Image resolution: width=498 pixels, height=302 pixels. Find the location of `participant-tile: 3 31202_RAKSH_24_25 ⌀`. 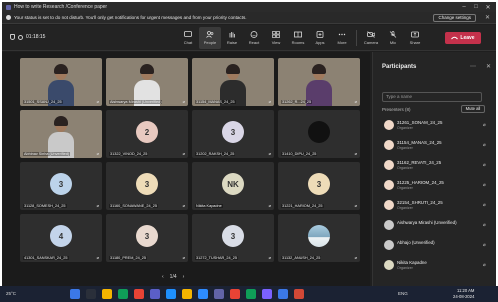

participant-tile: 3 31202_RAKSH_24_25 ⌀ is located at coordinates (233, 134).